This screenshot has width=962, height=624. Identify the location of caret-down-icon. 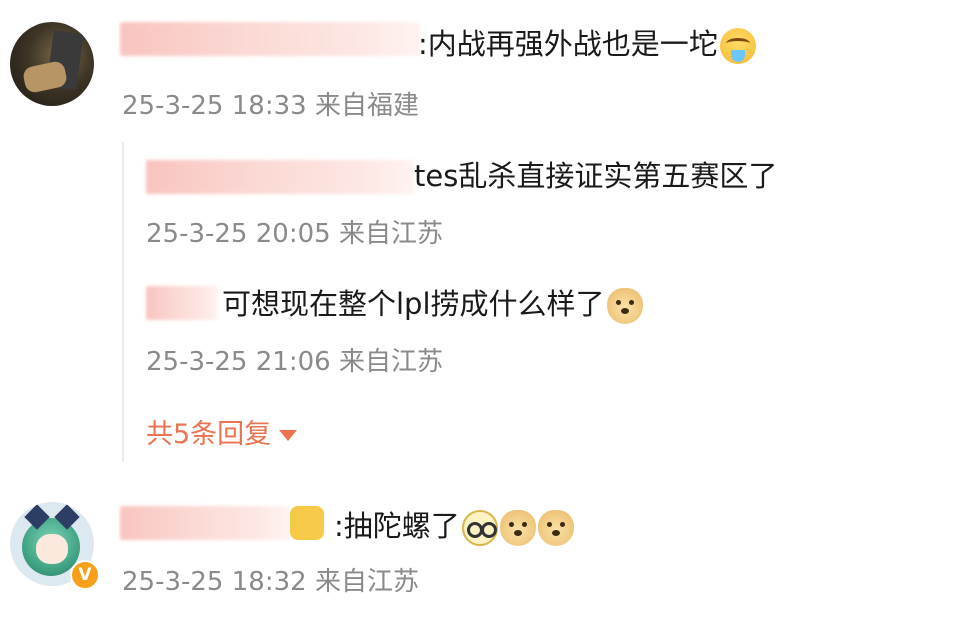
(288, 435).